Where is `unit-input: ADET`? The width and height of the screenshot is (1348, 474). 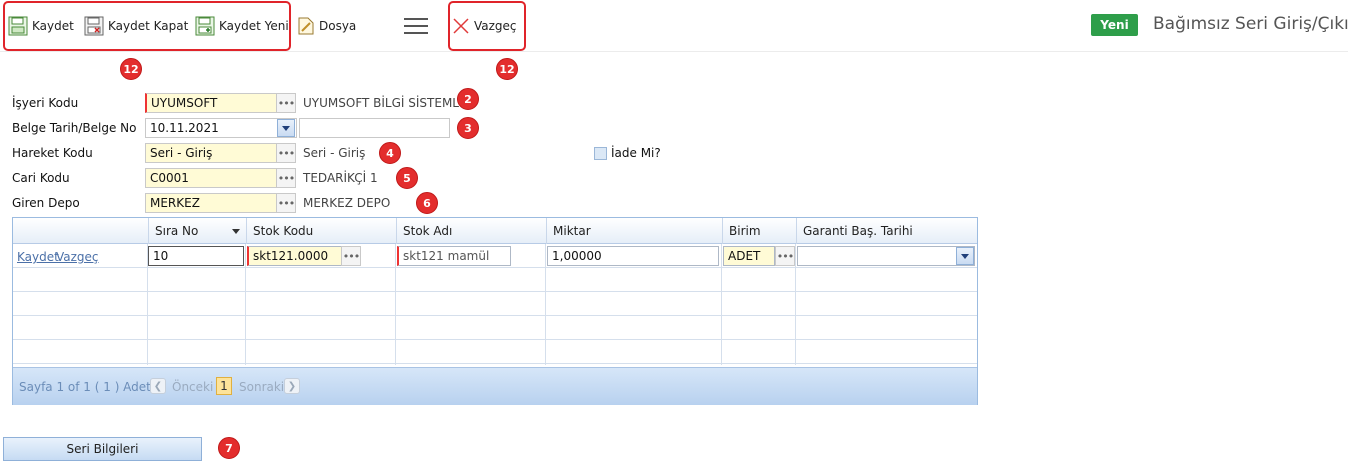
unit-input: ADET is located at coordinates (749, 256).